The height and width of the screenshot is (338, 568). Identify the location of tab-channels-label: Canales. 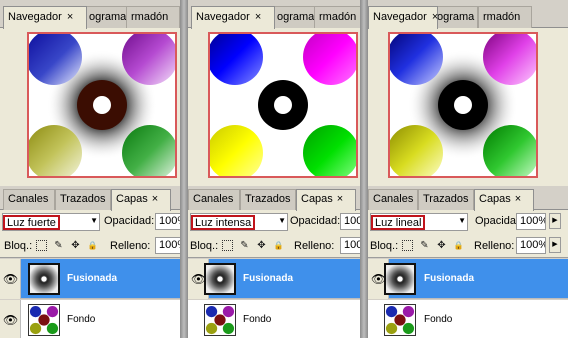
(28, 199).